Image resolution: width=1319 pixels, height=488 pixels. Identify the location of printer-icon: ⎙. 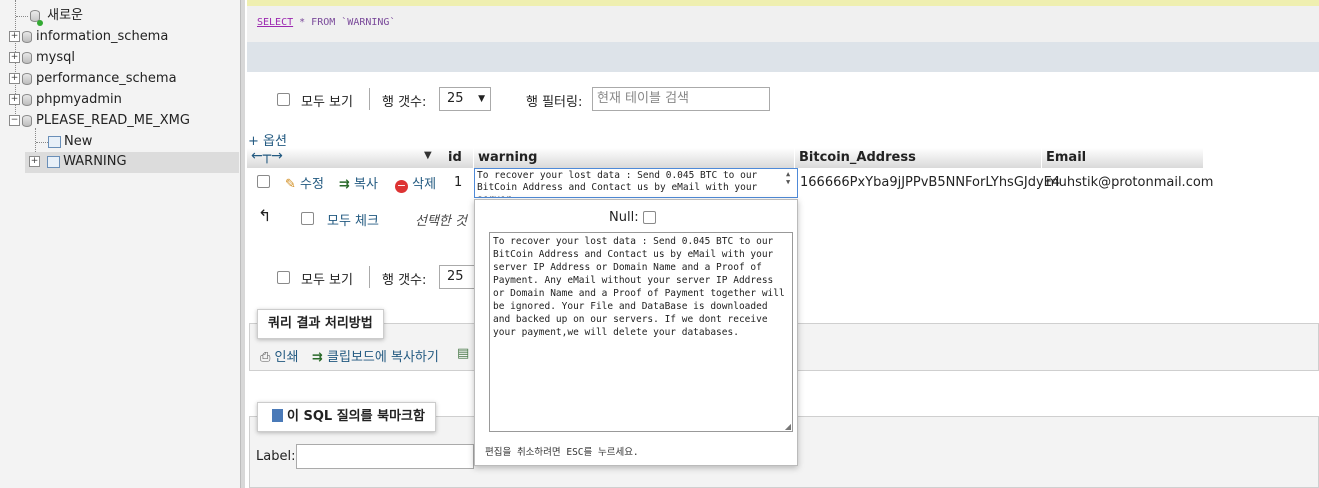
(265, 357).